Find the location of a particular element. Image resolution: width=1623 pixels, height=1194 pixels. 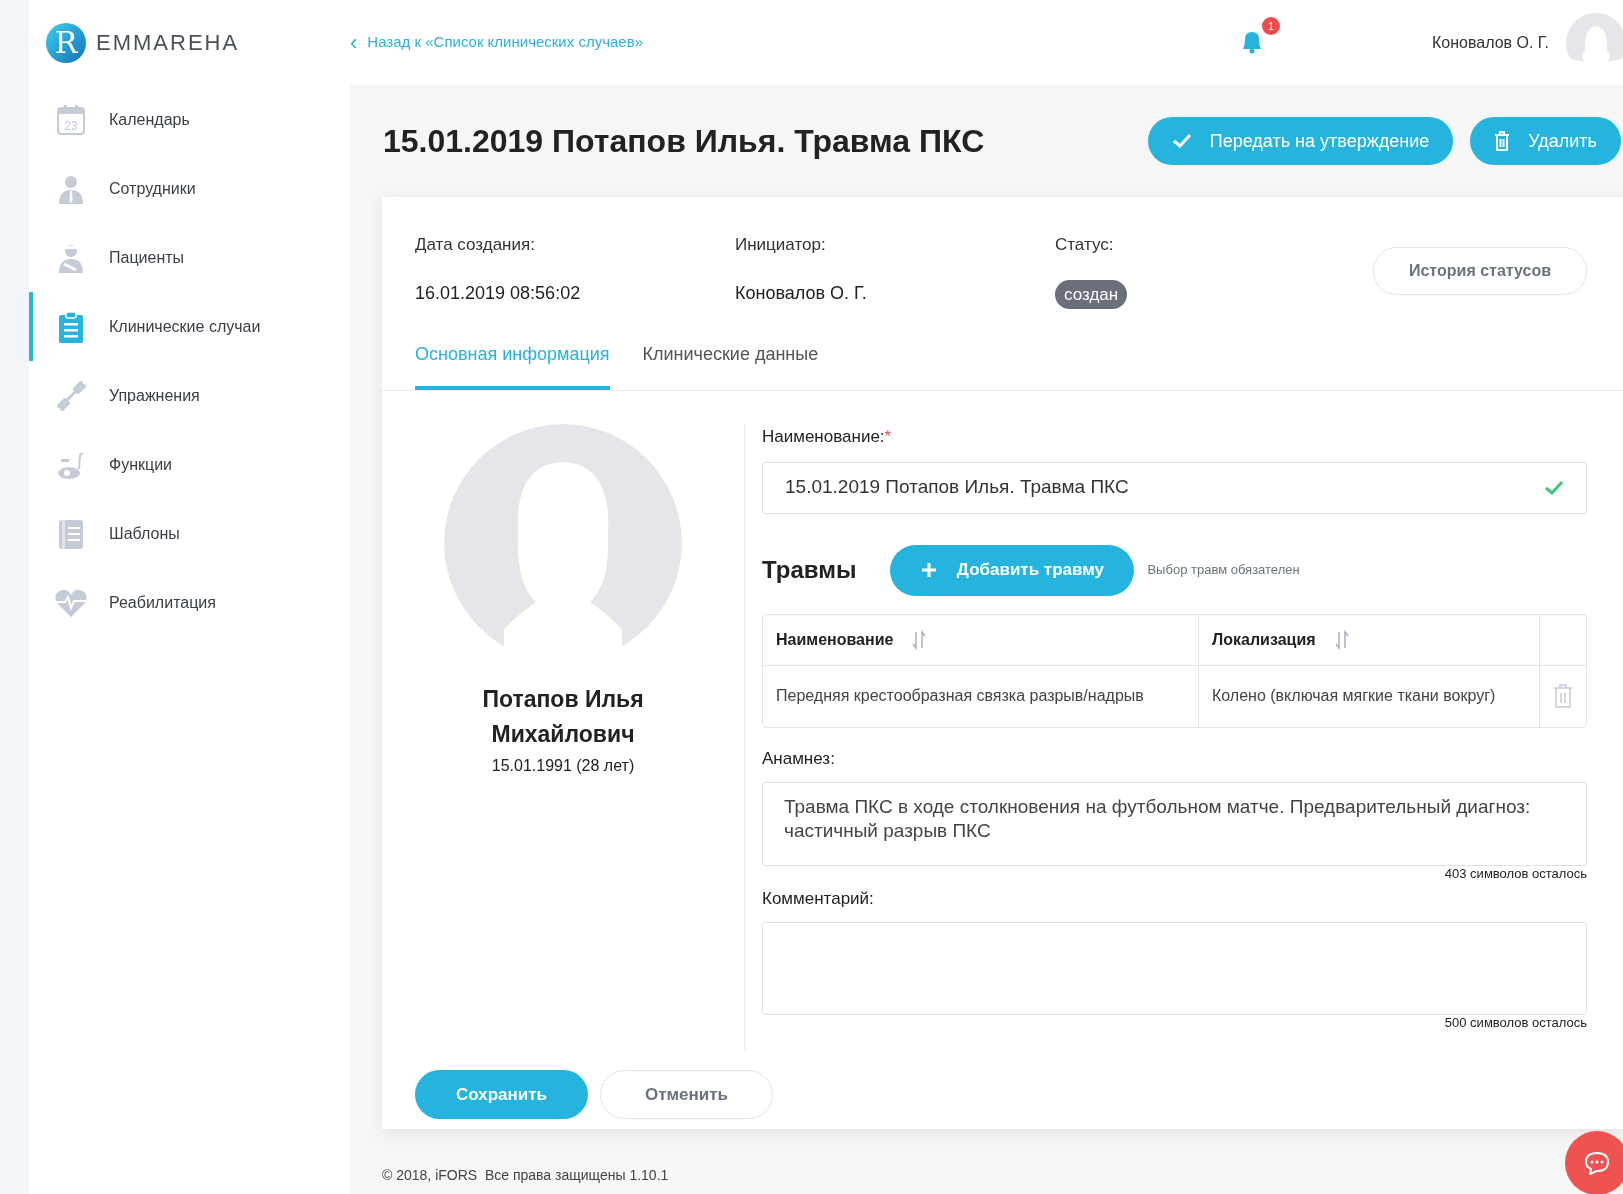

sidebar-item: 23 Календарь is located at coordinates (189, 119).